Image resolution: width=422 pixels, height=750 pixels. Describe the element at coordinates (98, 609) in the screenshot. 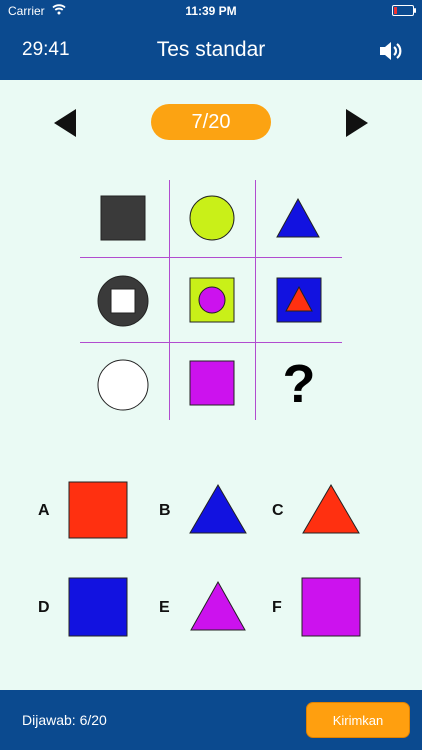

I see `option-d-blue-square` at that location.